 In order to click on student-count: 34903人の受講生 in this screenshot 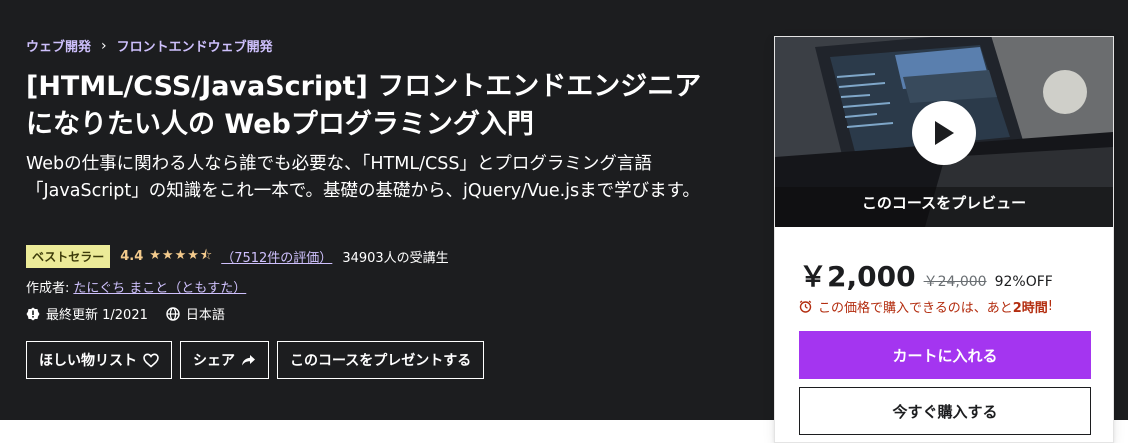, I will do `click(395, 258)`.